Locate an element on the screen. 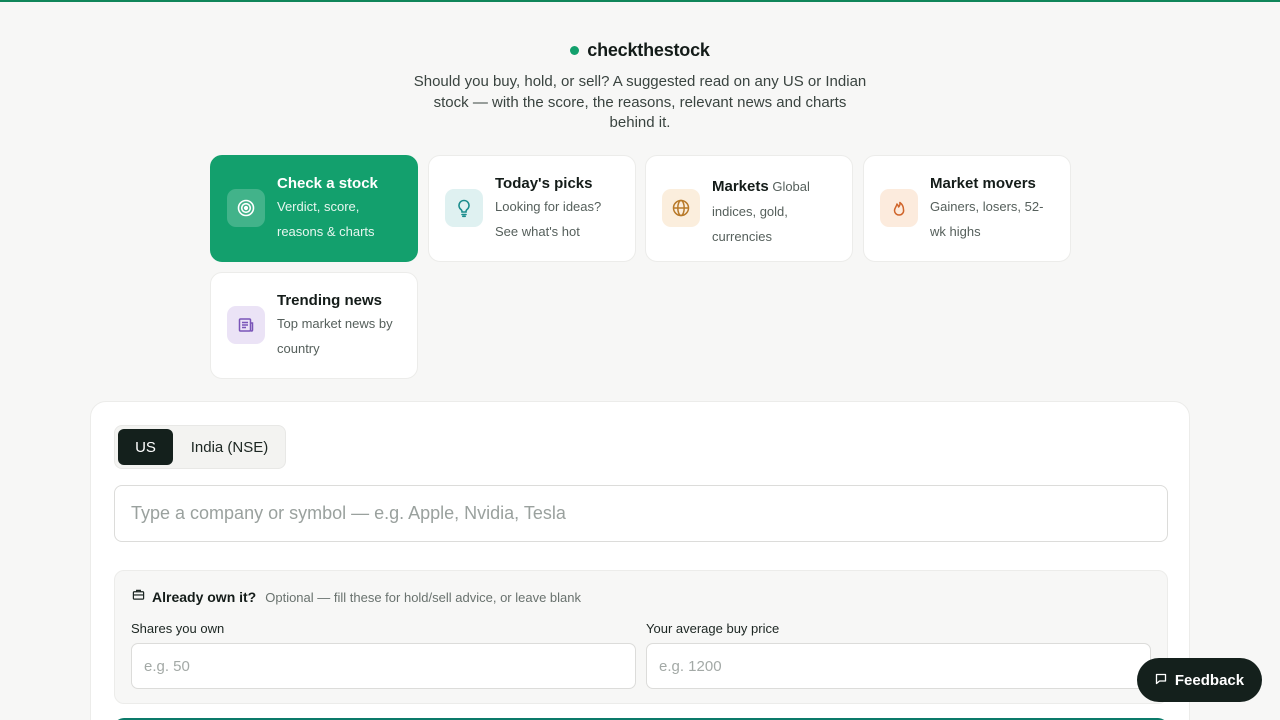 The image size is (1280, 720). buy-price-input is located at coordinates (898, 666).